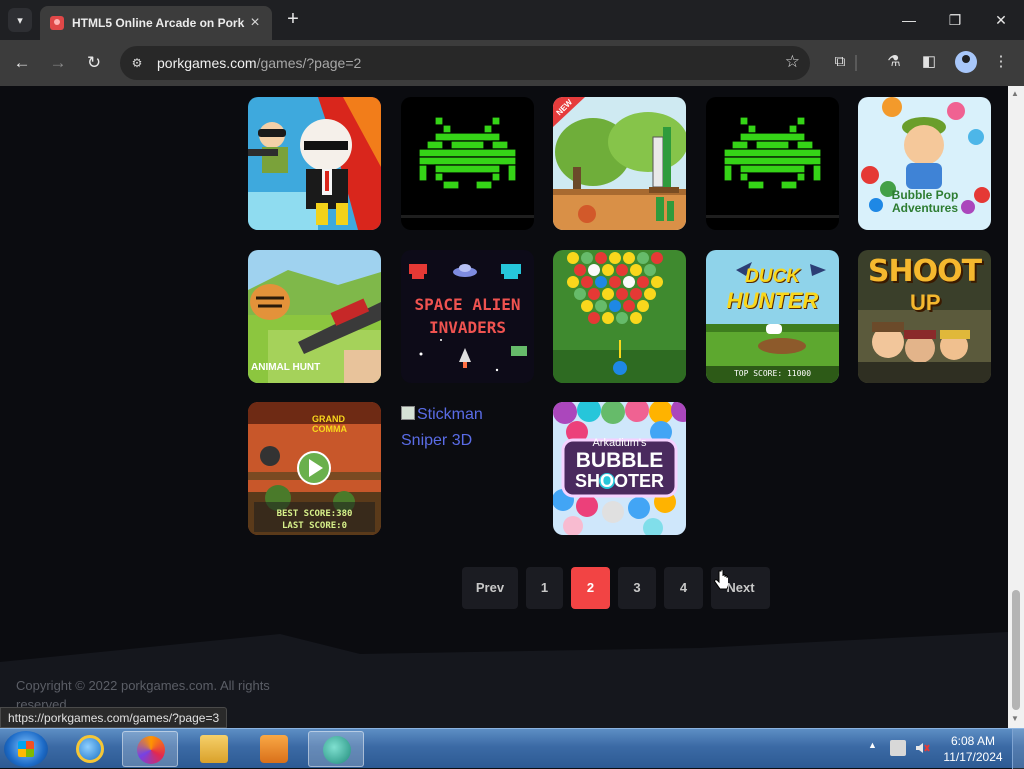 The image size is (1024, 769). What do you see at coordinates (924, 316) in the screenshot?
I see `game-tile-shoot-up: SHOOT UP` at bounding box center [924, 316].